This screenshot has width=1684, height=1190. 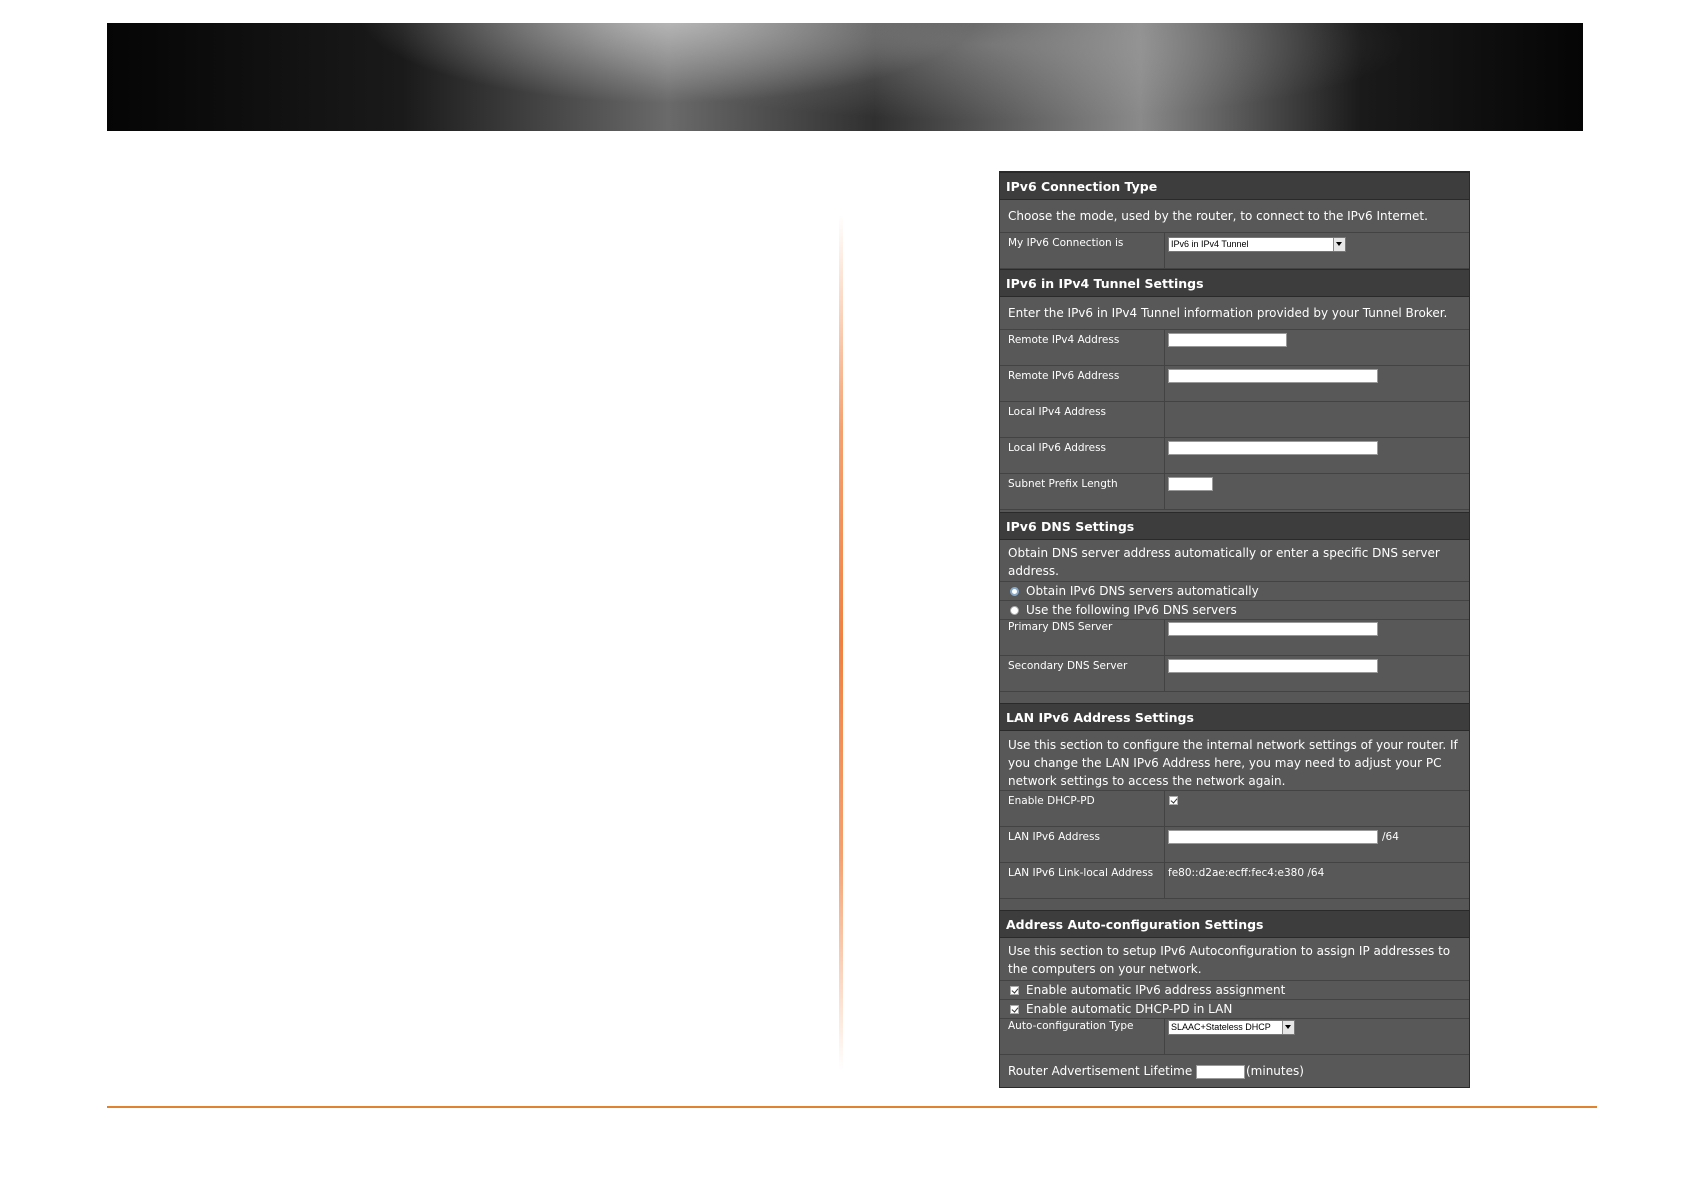 What do you see at coordinates (1246, 873) in the screenshot?
I see `link-local-value: fe80::d2ae:ecff:fec4:e380 /64` at bounding box center [1246, 873].